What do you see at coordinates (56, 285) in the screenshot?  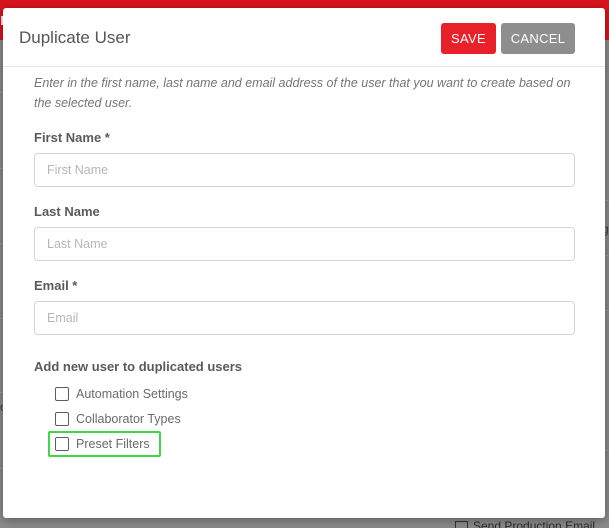 I see `email-label: Email *` at bounding box center [56, 285].